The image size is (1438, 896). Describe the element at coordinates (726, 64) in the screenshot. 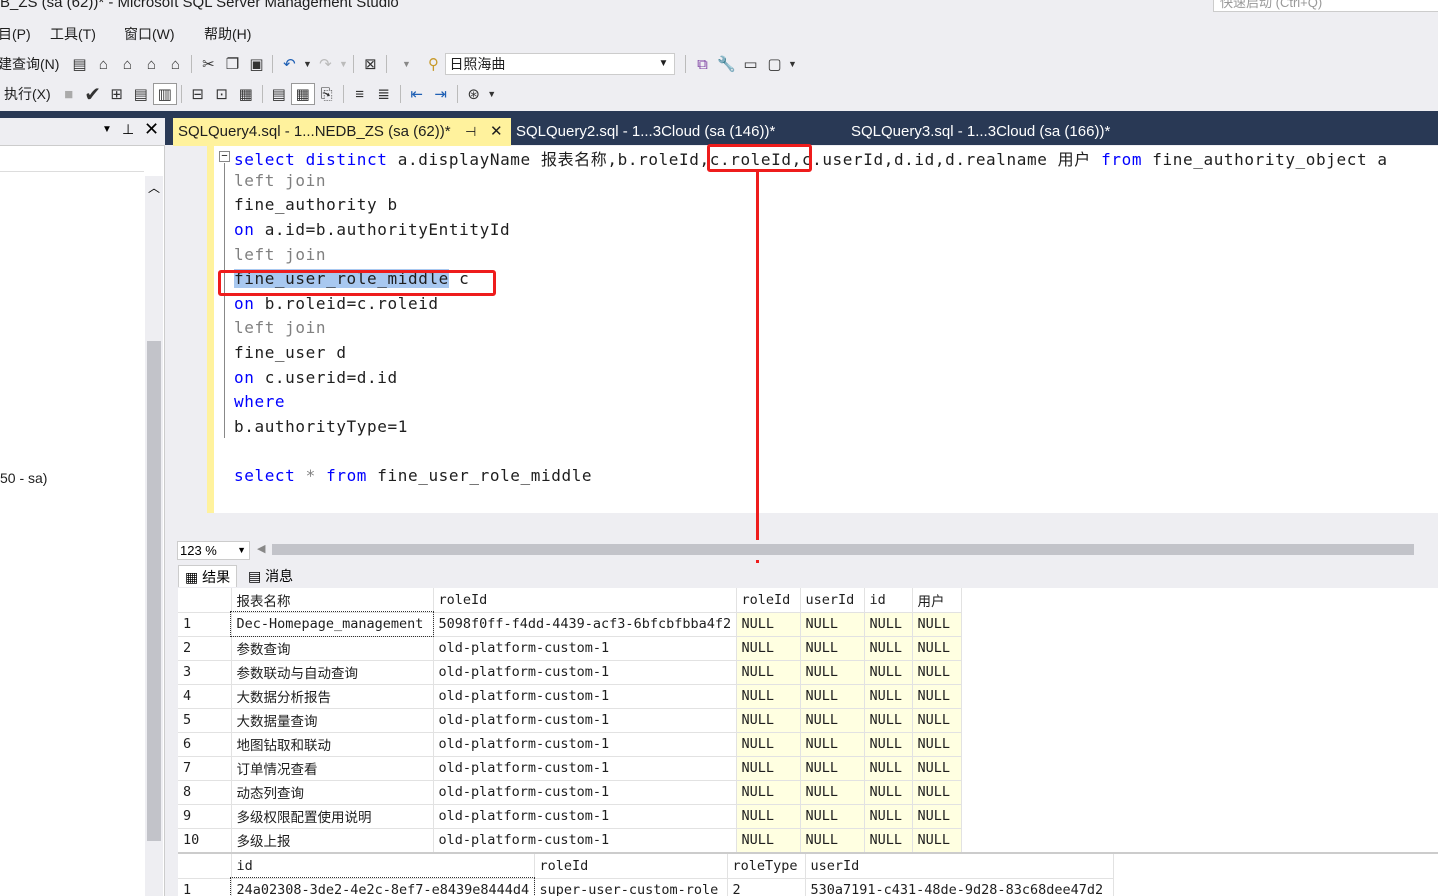

I see `wrench-icon: 🔧` at that location.